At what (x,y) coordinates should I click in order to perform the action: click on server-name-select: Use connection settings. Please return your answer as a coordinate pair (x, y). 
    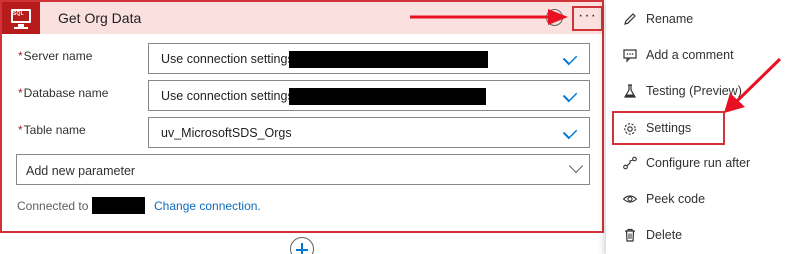
    Looking at the image, I should click on (369, 58).